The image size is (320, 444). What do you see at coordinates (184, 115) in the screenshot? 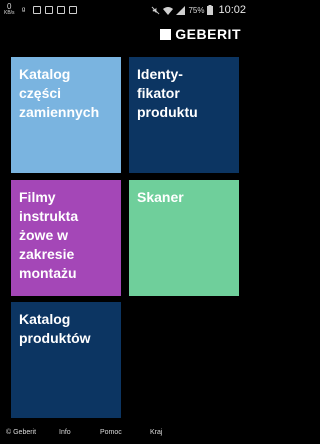
I see `tile-product-identifier: Identy- fikator produktu` at bounding box center [184, 115].